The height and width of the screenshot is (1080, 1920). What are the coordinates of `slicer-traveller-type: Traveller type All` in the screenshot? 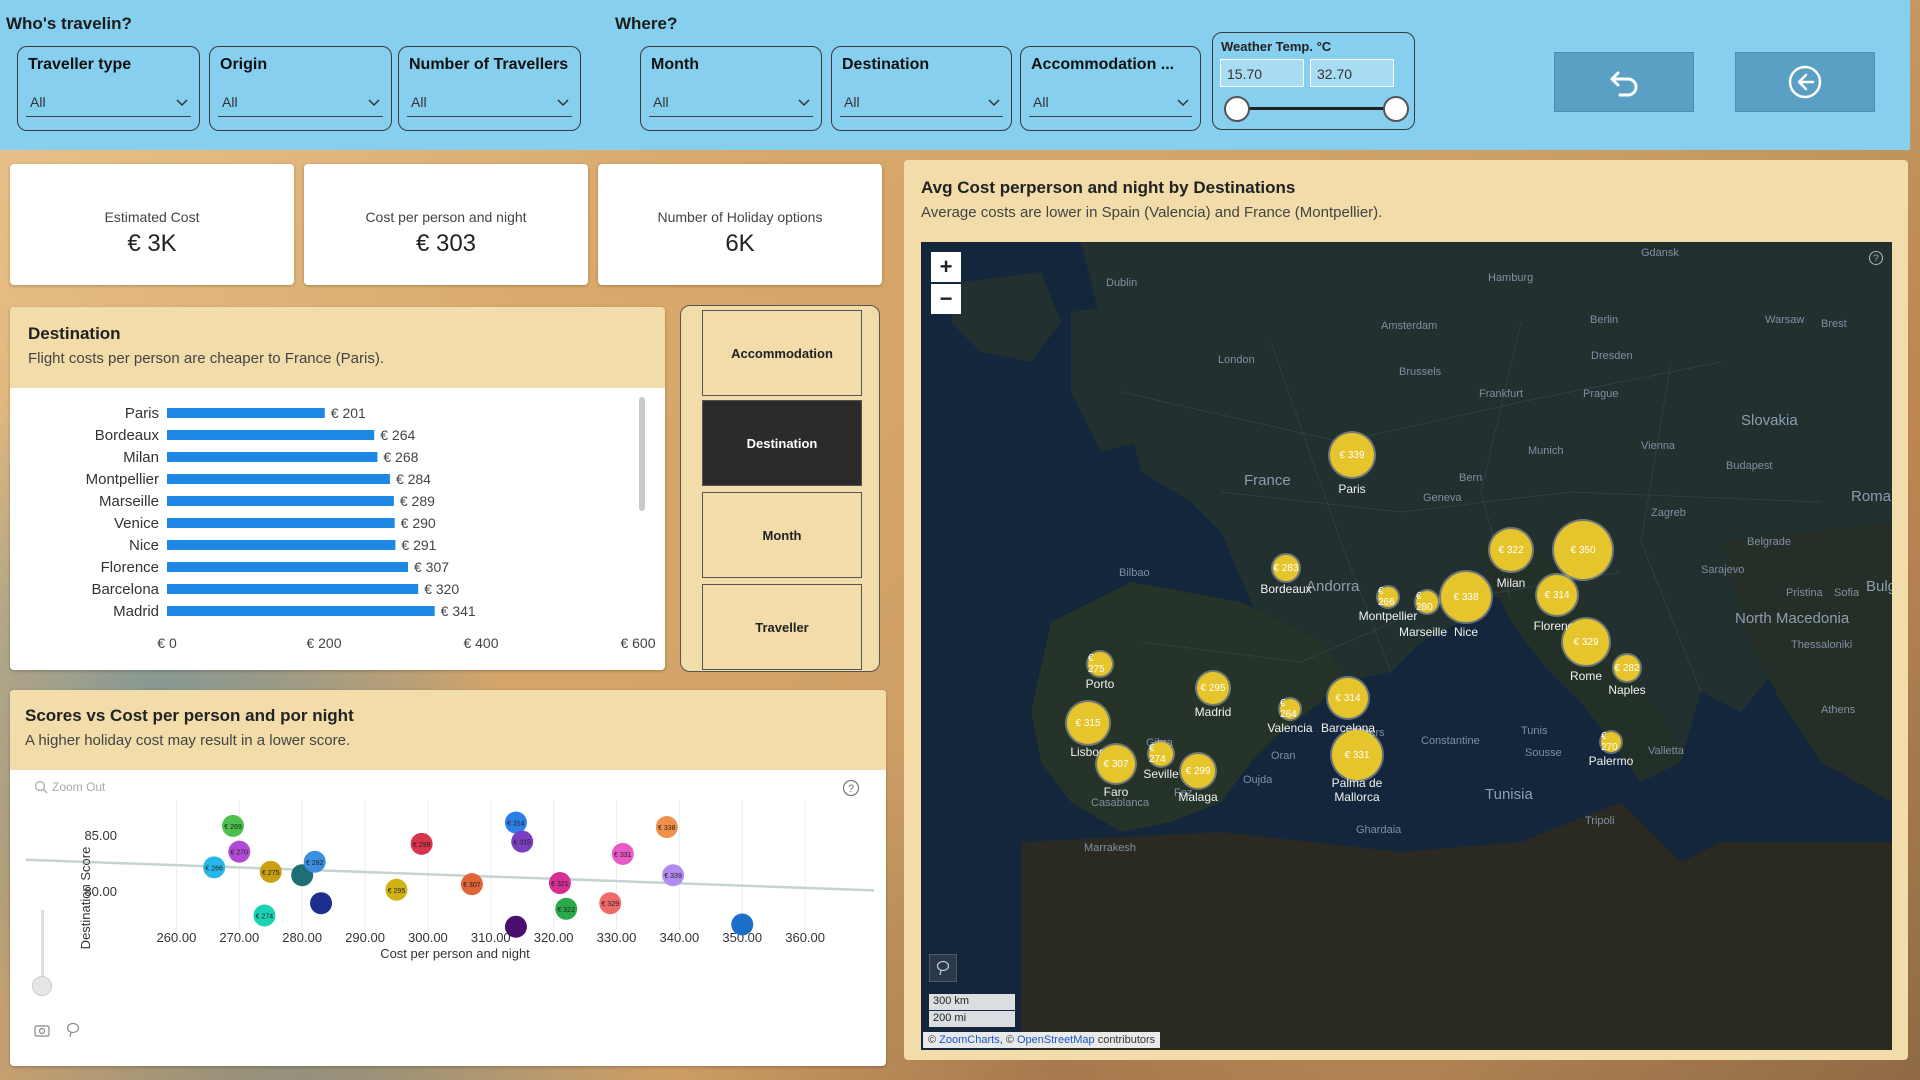 It's located at (108, 88).